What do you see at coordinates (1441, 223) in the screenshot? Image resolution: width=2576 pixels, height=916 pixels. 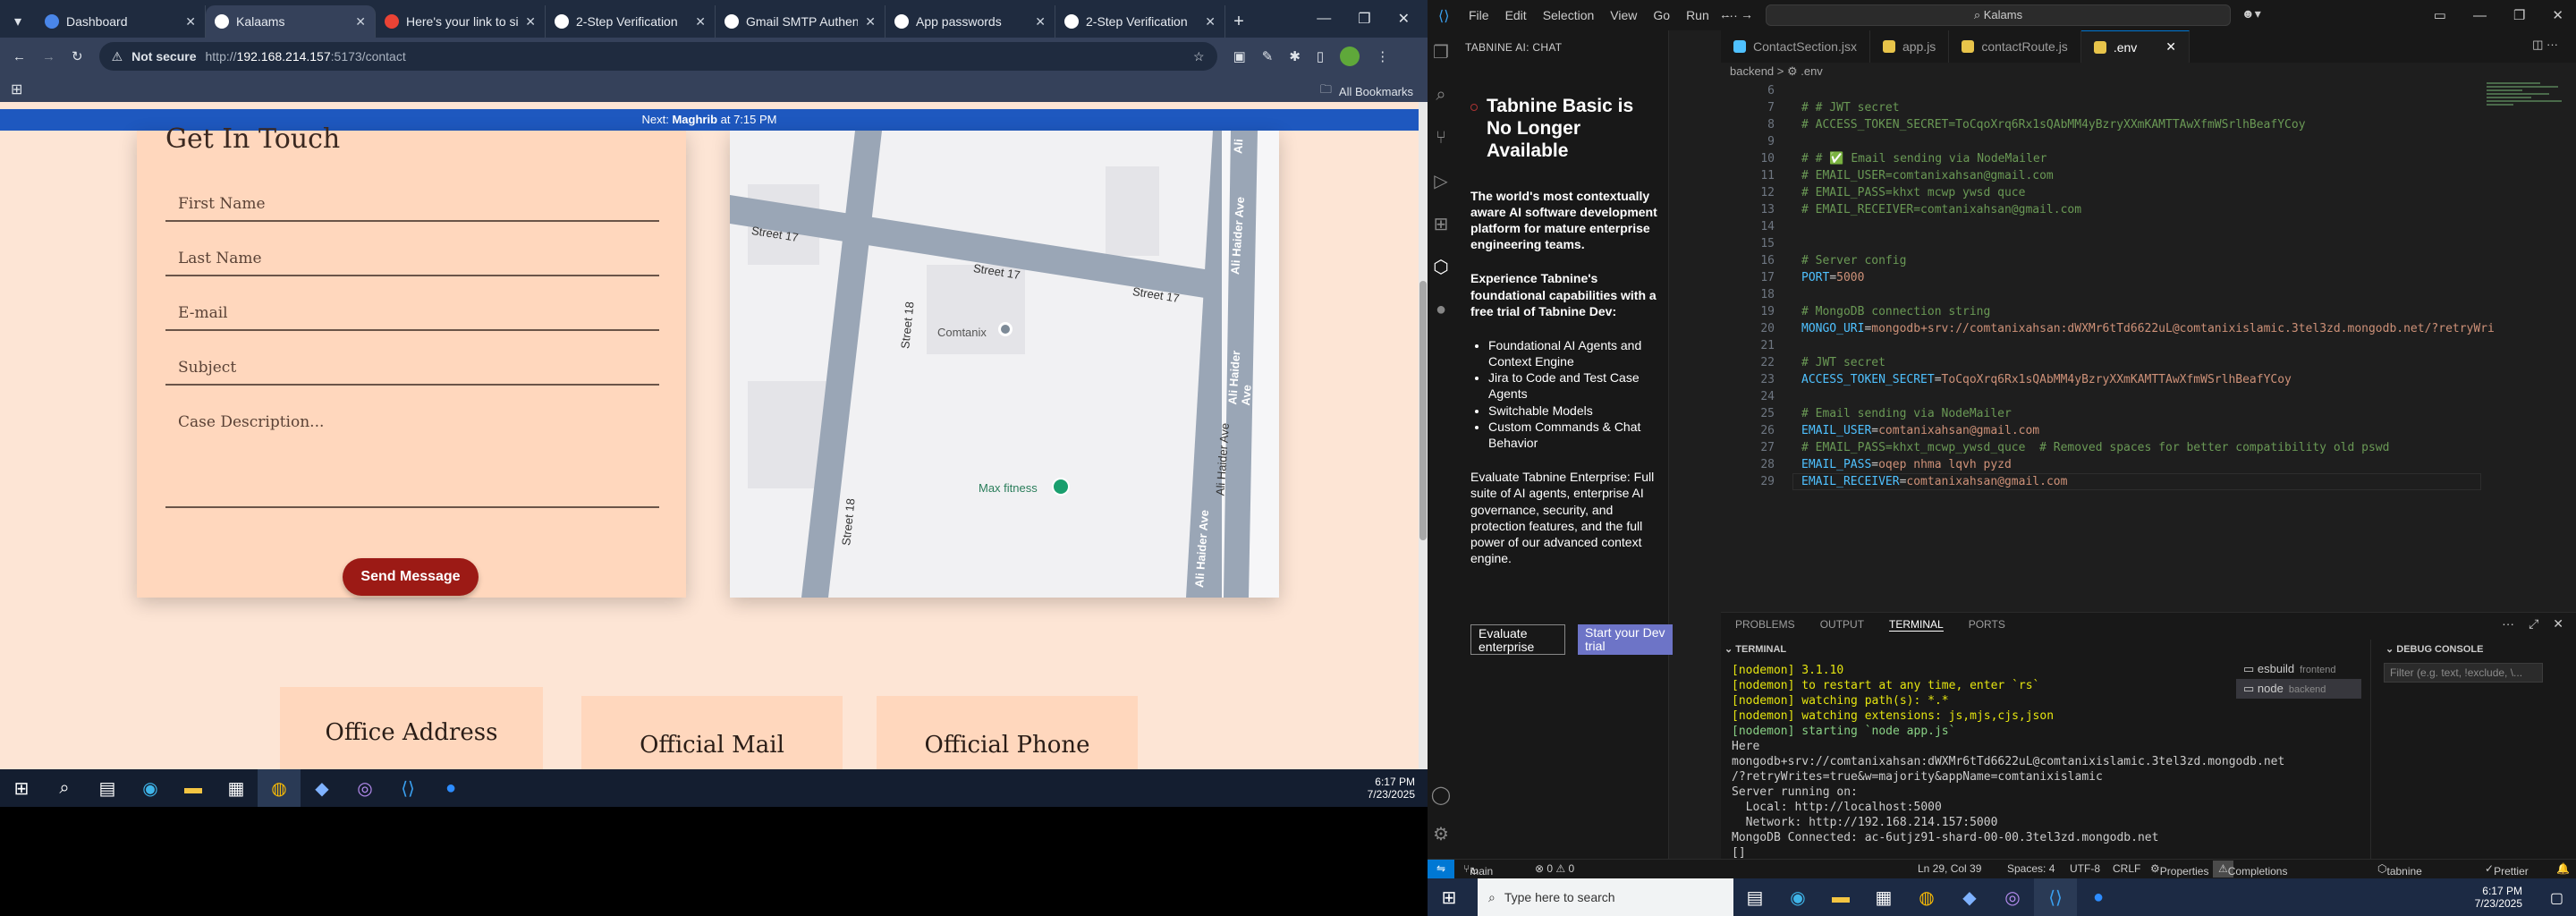 I see `extensions-icon: ⊞` at bounding box center [1441, 223].